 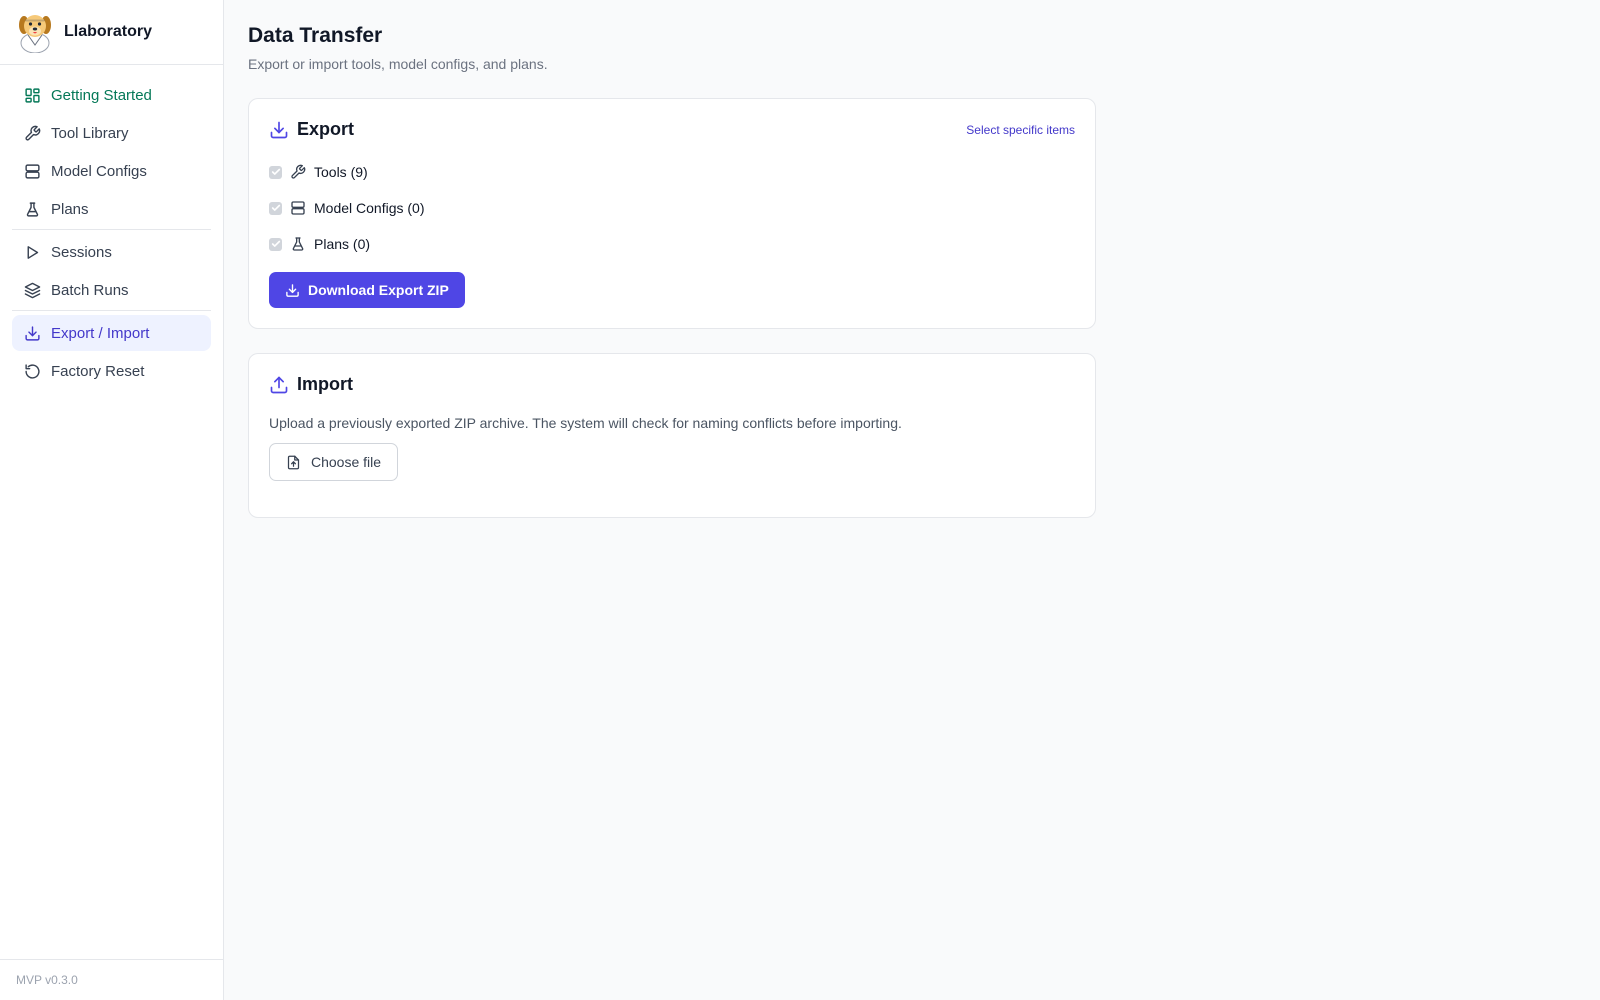 What do you see at coordinates (326, 129) in the screenshot?
I see `export-title-text: Export` at bounding box center [326, 129].